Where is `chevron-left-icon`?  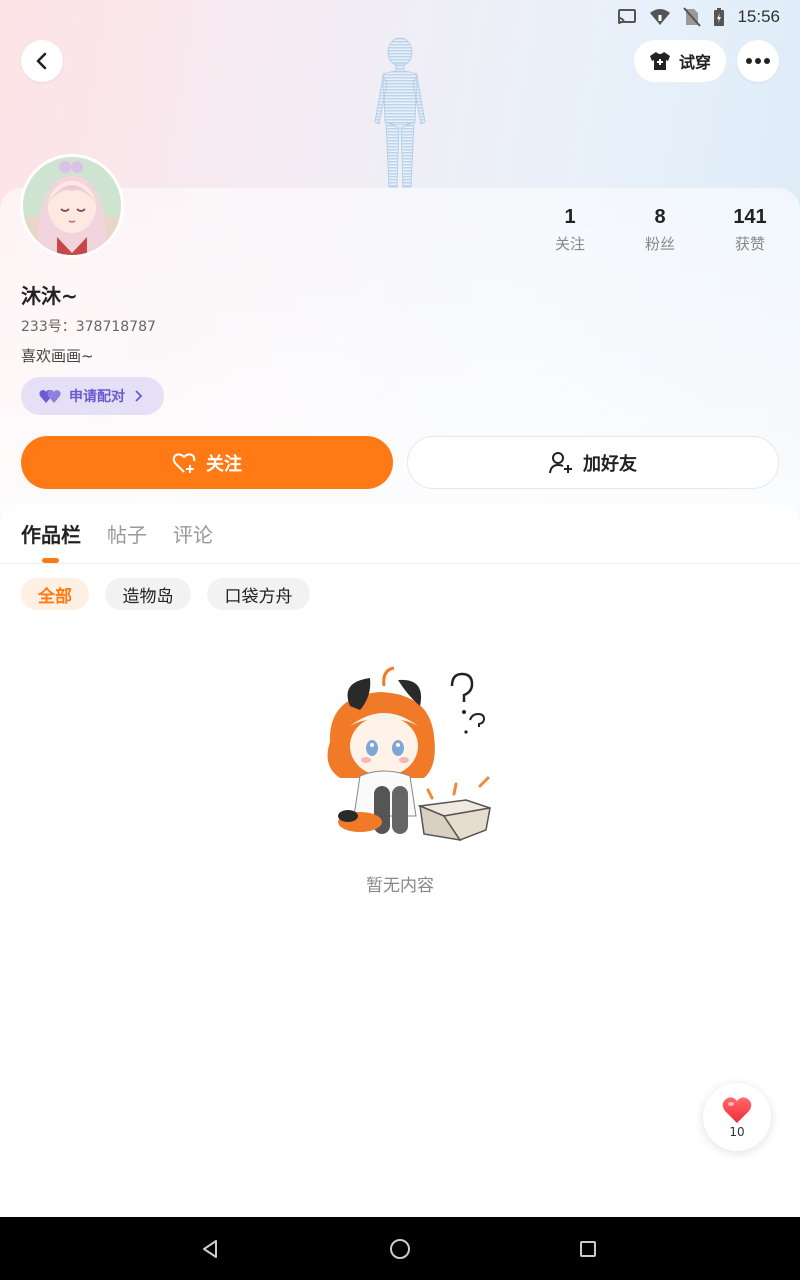
chevron-left-icon is located at coordinates (41, 61).